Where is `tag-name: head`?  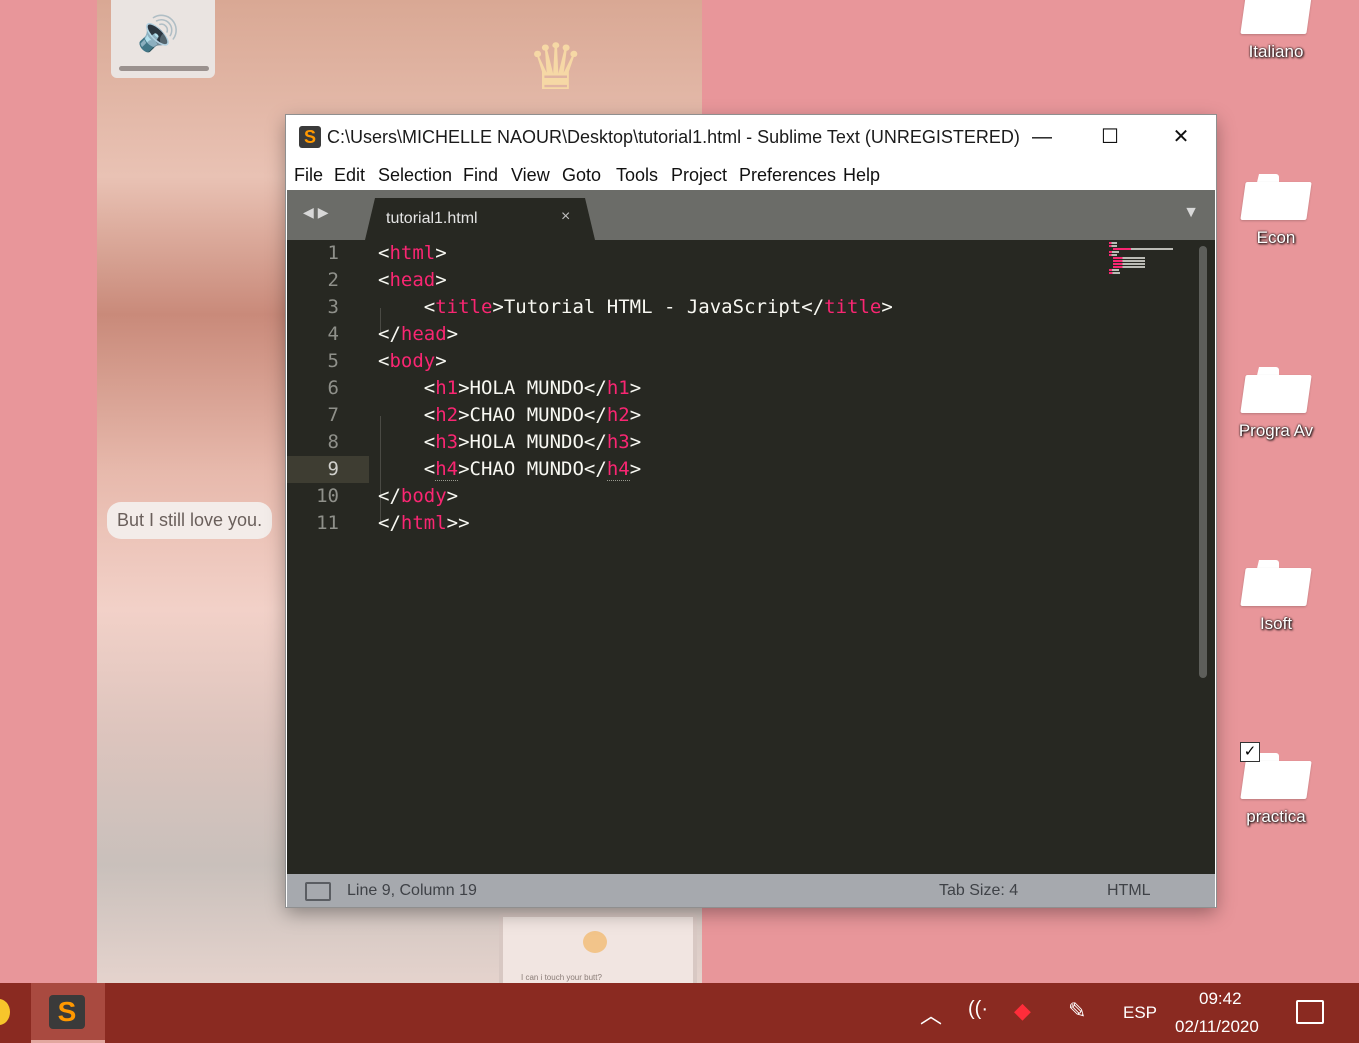
tag-name: head is located at coordinates (412, 280).